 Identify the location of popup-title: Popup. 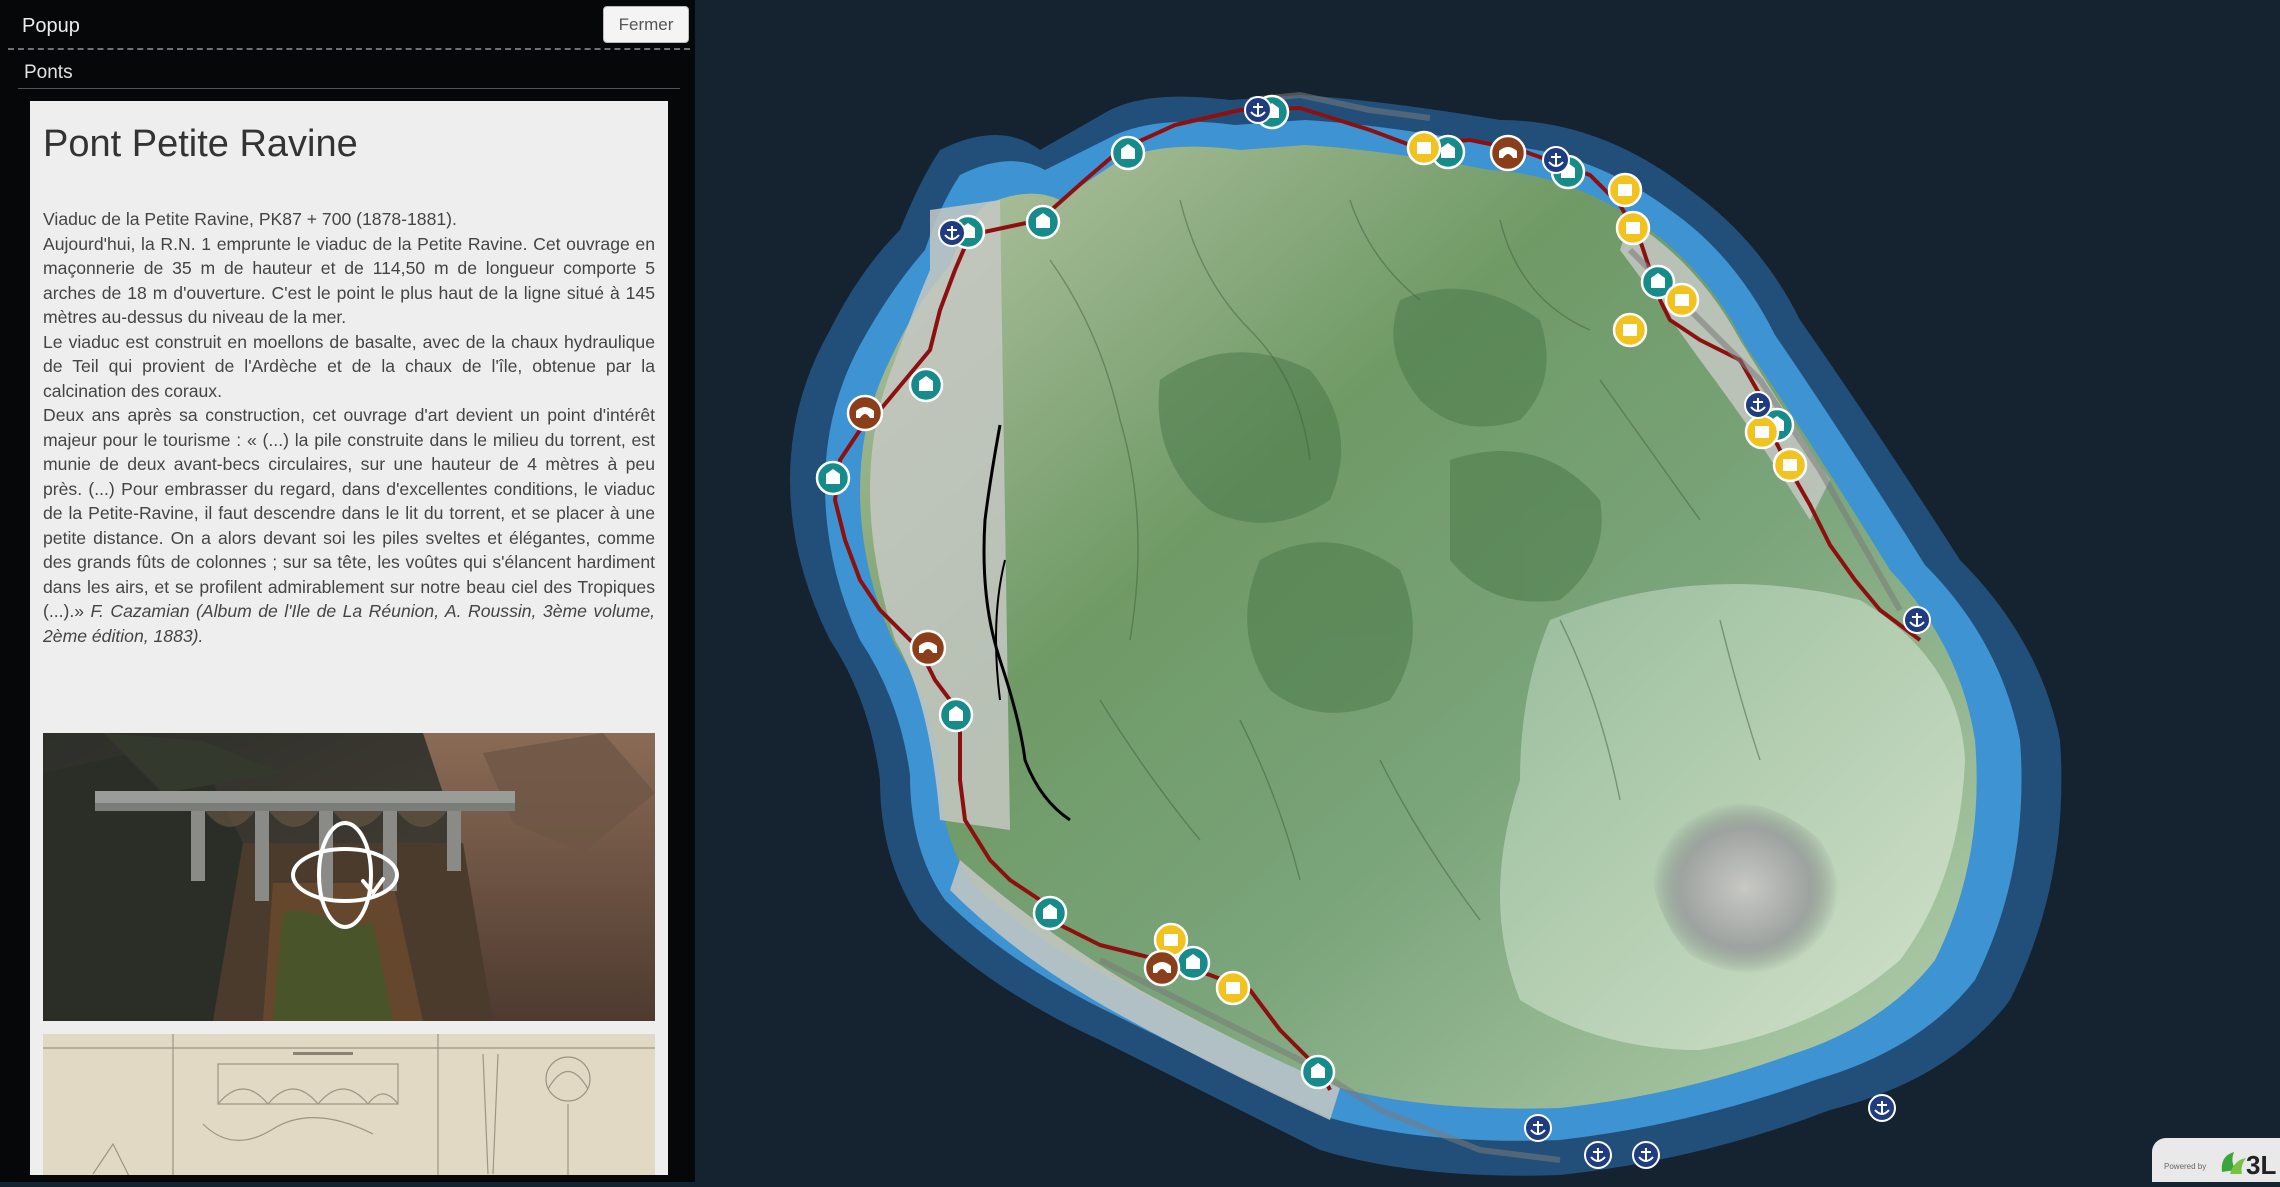
(51, 26).